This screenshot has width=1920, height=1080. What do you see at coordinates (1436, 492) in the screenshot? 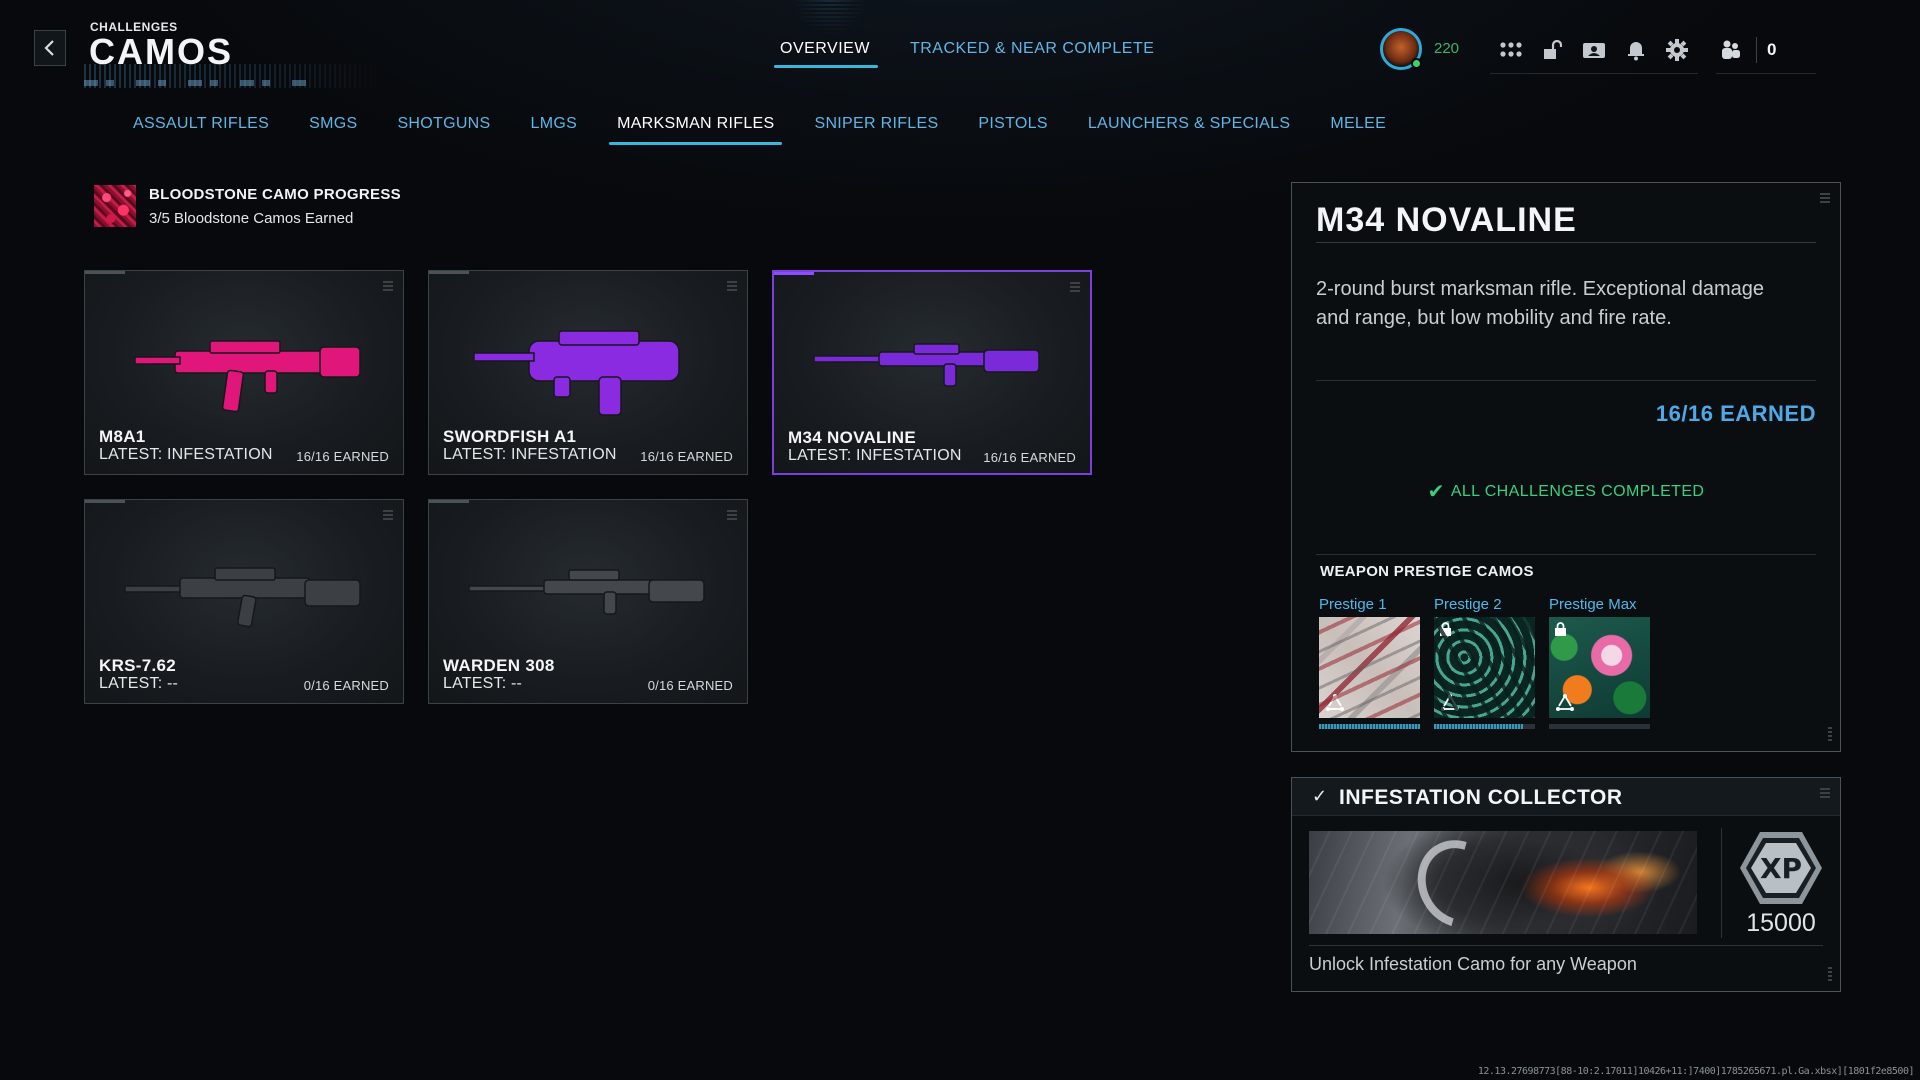
I see `checkmark-icon: ✔` at bounding box center [1436, 492].